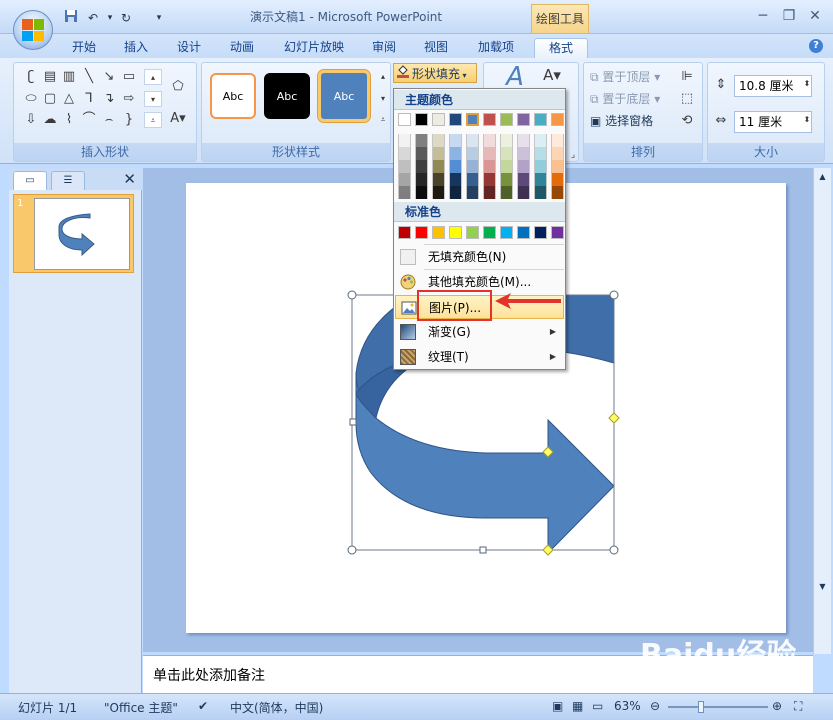 The width and height of the screenshot is (833, 720). What do you see at coordinates (31, 120) in the screenshot?
I see `down-arrow-shape-icon: ⇩` at bounding box center [31, 120].